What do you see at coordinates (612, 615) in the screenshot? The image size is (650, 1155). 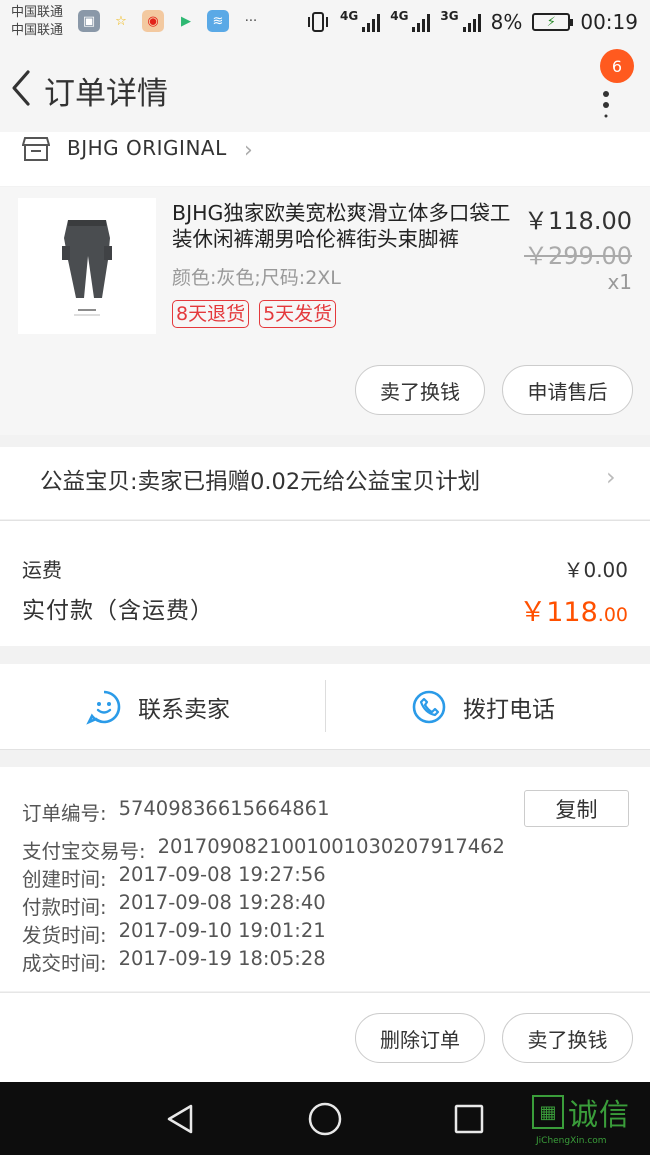 I see `paid-amount-dec: .00` at bounding box center [612, 615].